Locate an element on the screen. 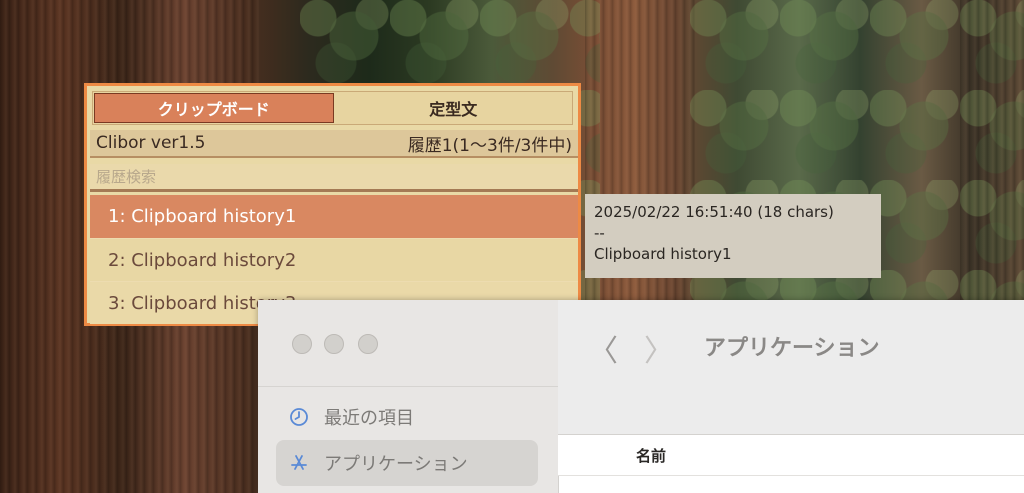 This screenshot has height=493, width=1024. location-title: アプリケーション is located at coordinates (792, 348).